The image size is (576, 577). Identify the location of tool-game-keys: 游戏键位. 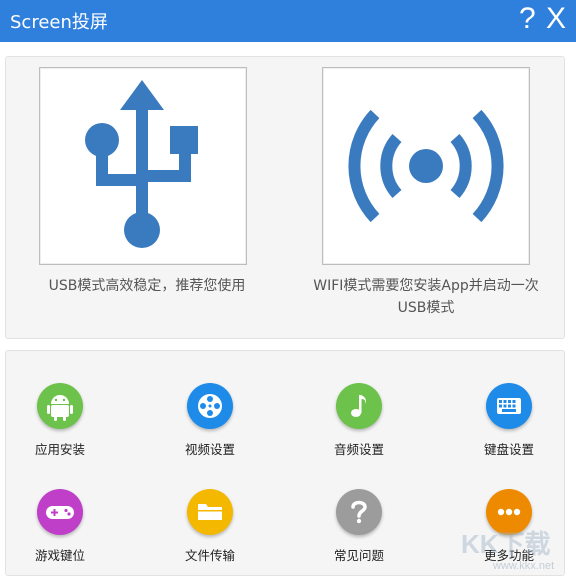
(60, 526).